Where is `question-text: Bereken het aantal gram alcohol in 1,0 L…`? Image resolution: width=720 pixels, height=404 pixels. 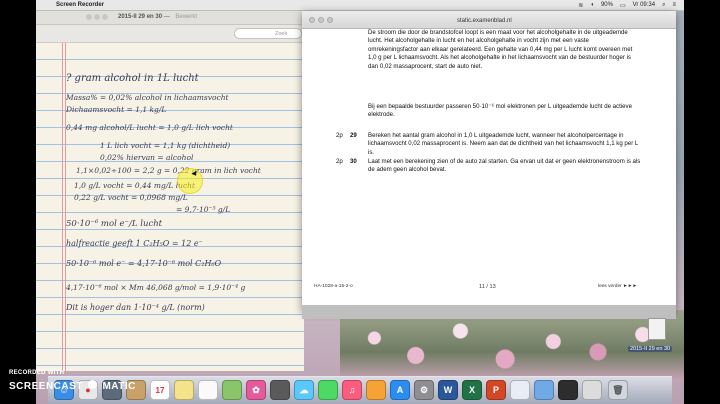
question-text: Bereken het aantal gram alcohol in 1,0 L… is located at coordinates (503, 144).